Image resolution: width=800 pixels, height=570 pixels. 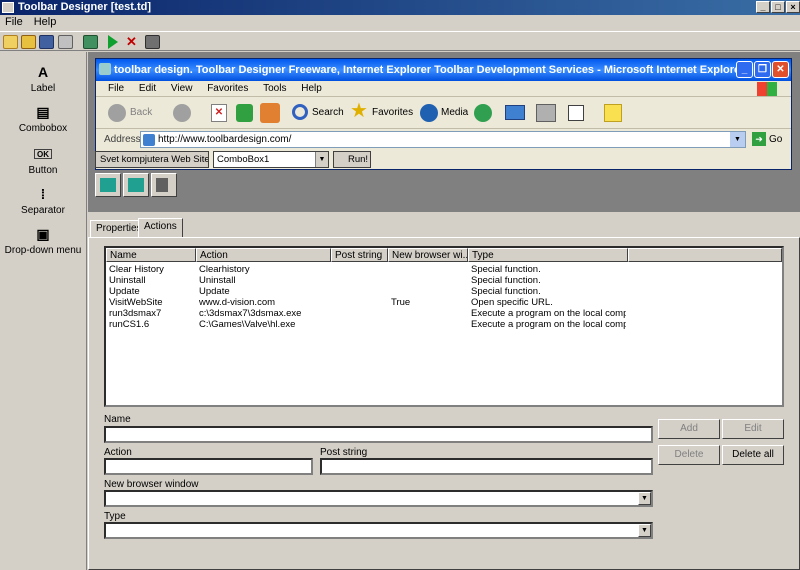 What do you see at coordinates (14, 22) in the screenshot?
I see `menu-file: File` at bounding box center [14, 22].